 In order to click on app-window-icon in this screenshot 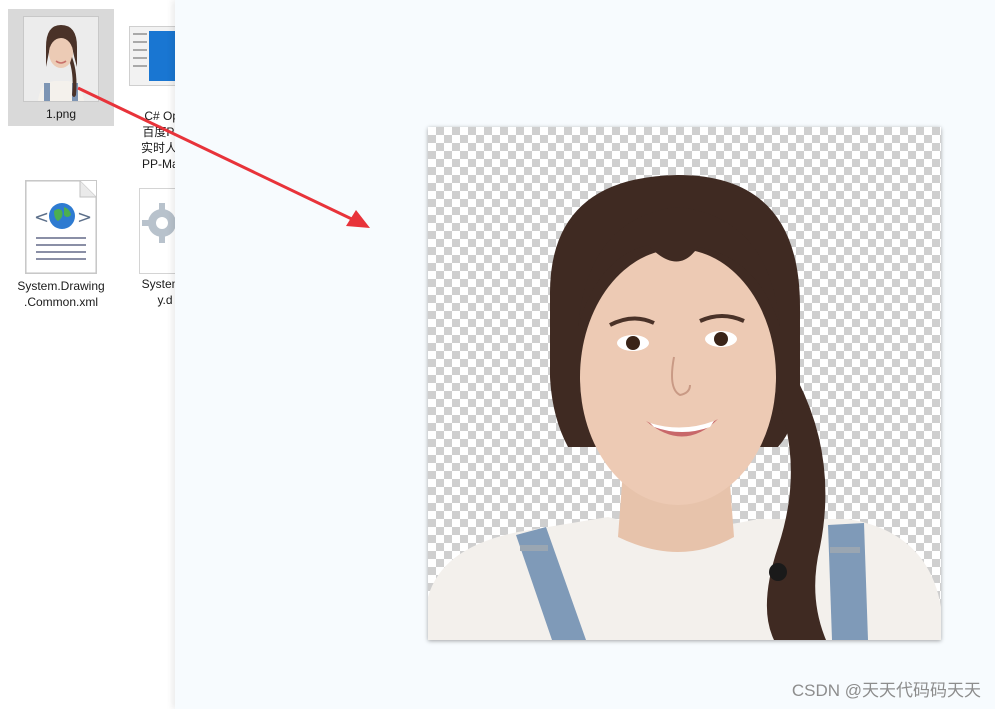, I will do `click(155, 56)`.